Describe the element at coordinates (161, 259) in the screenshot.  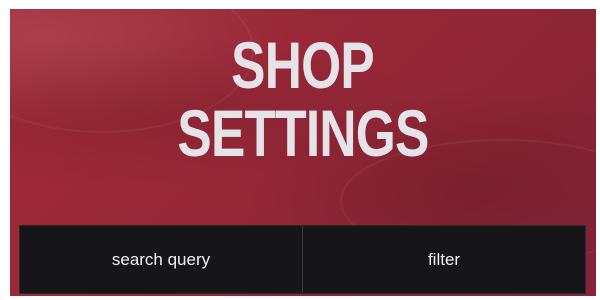
I see `search-query-button: search query` at that location.